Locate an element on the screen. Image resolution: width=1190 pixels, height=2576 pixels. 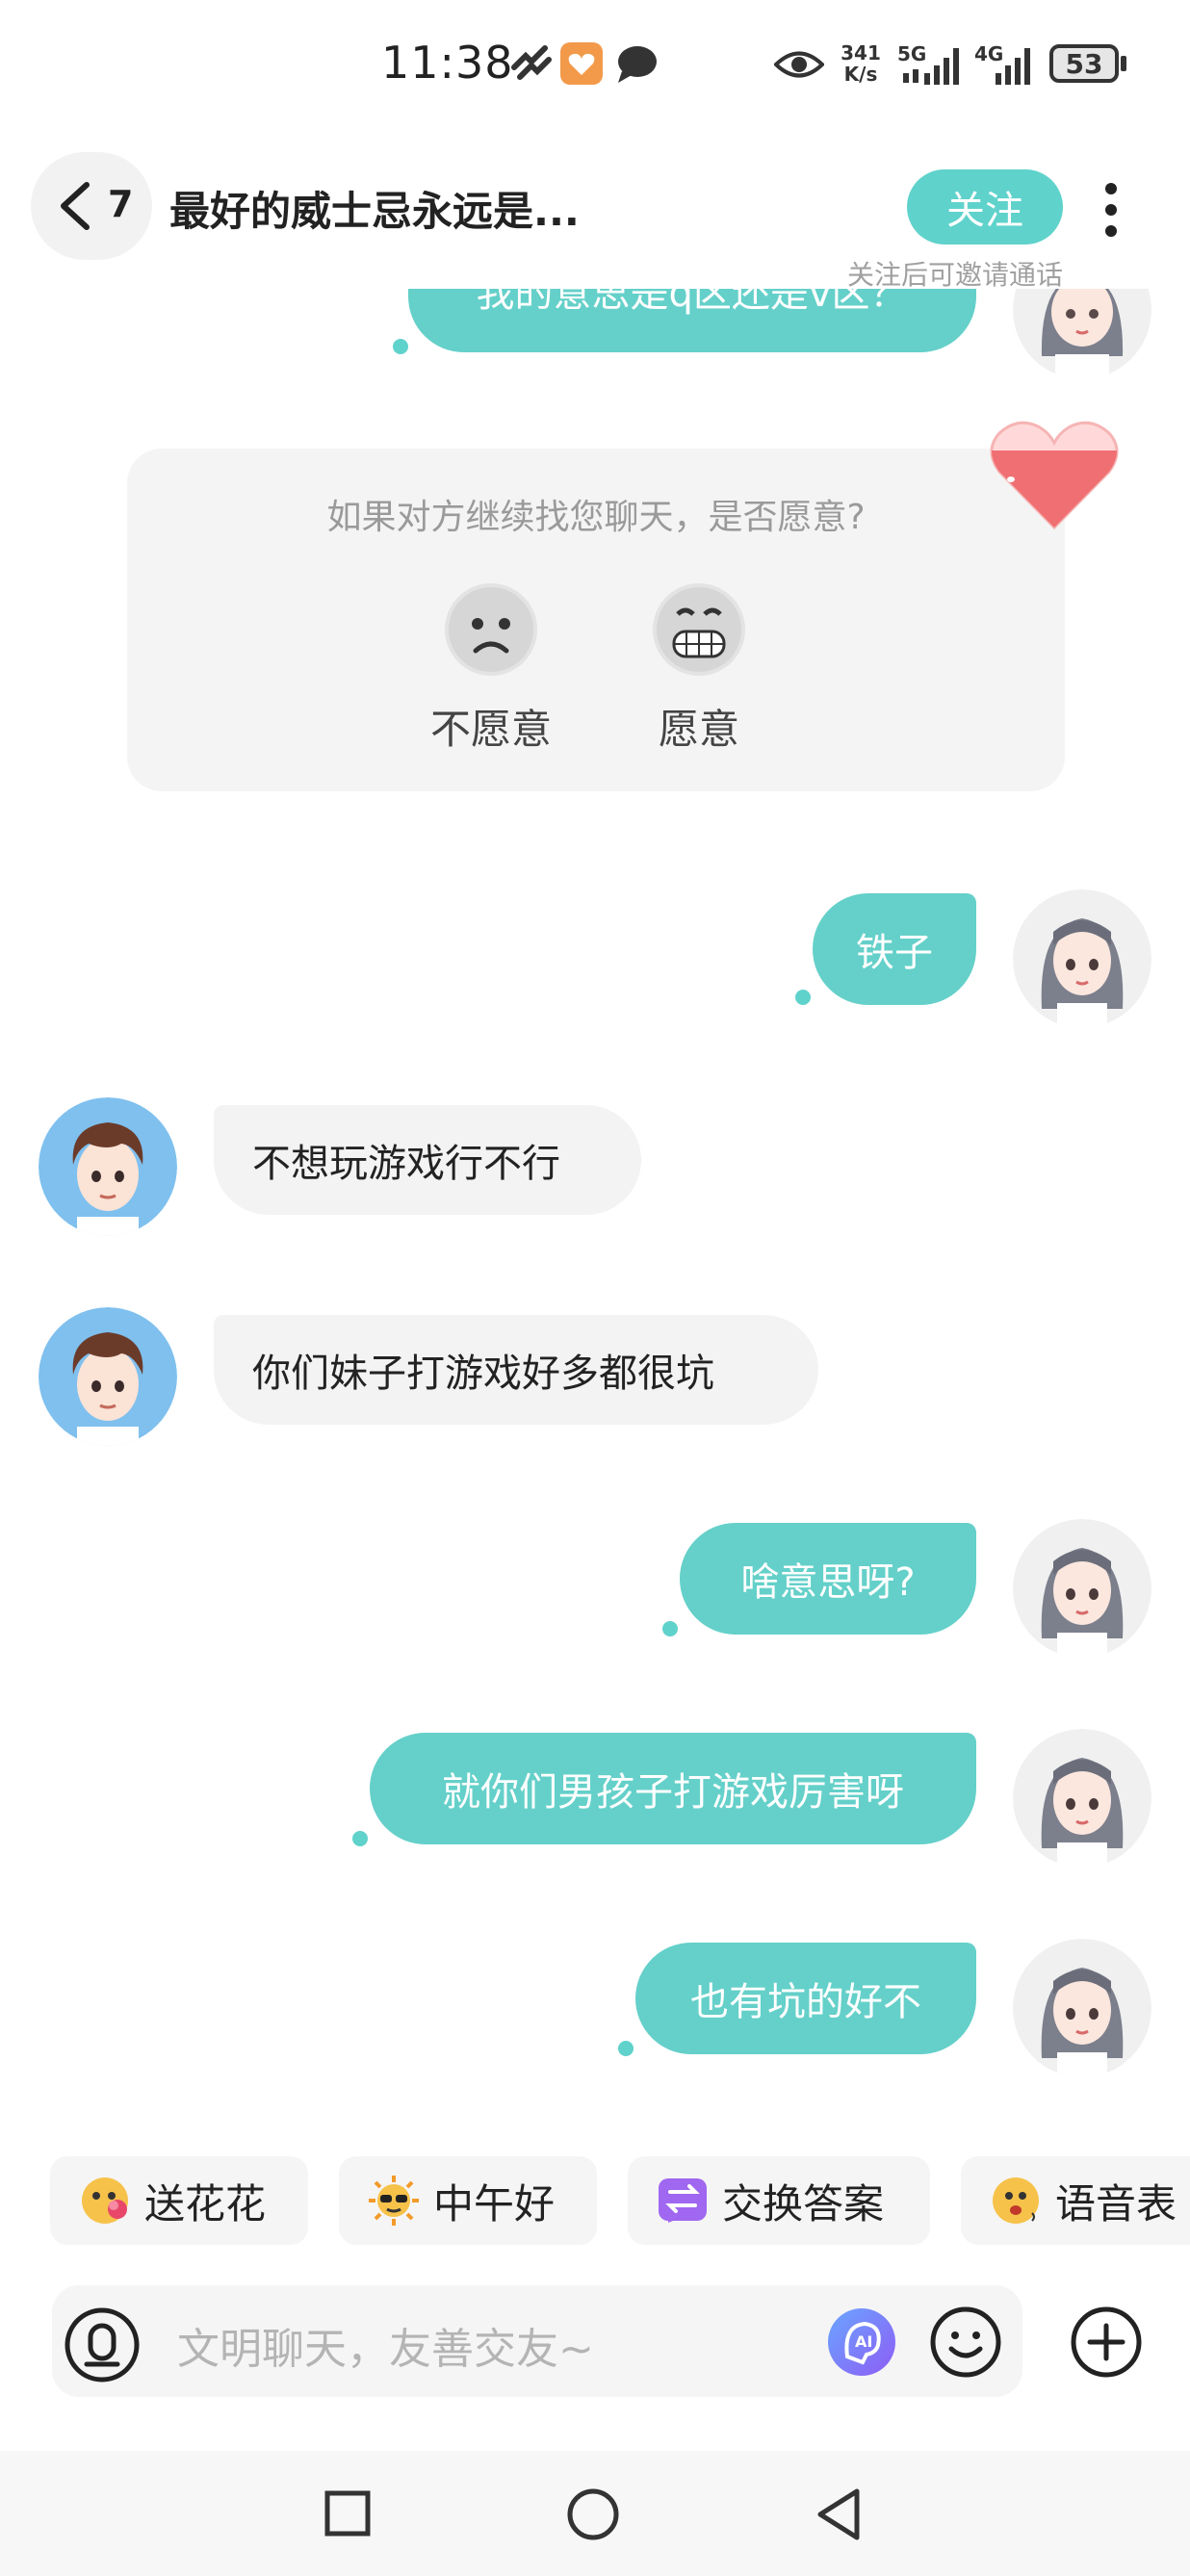
message-notification-icon is located at coordinates (638, 64).